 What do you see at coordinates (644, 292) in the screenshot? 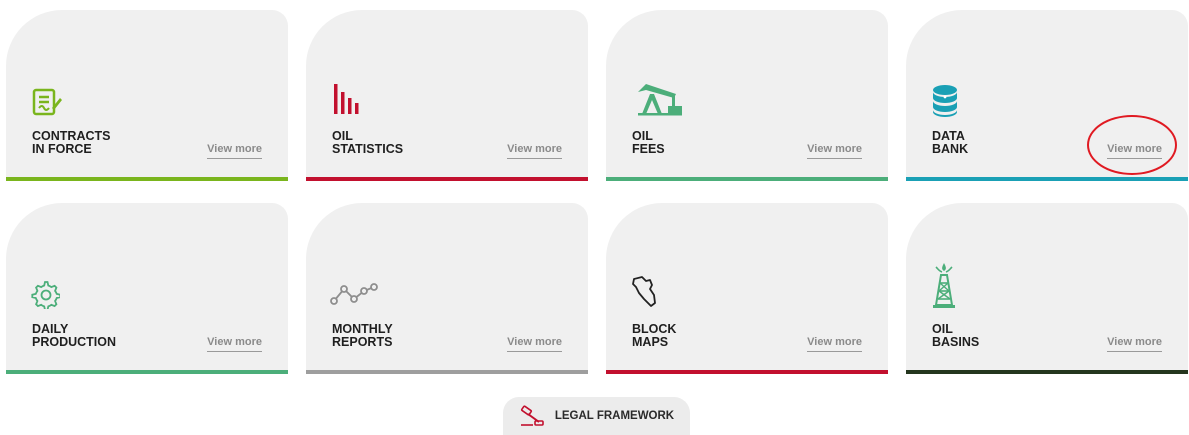
I see `map-icon` at bounding box center [644, 292].